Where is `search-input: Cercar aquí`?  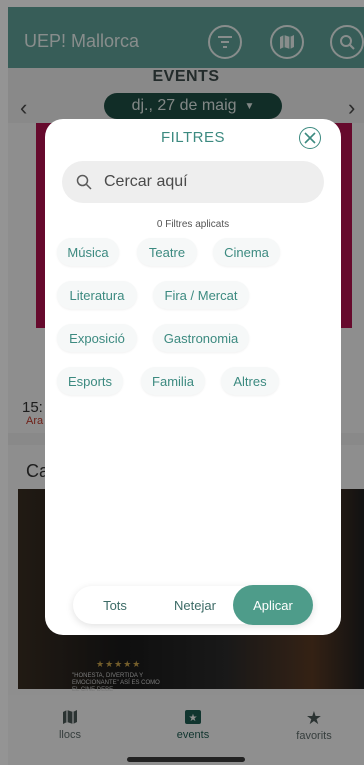 search-input: Cercar aquí is located at coordinates (193, 182).